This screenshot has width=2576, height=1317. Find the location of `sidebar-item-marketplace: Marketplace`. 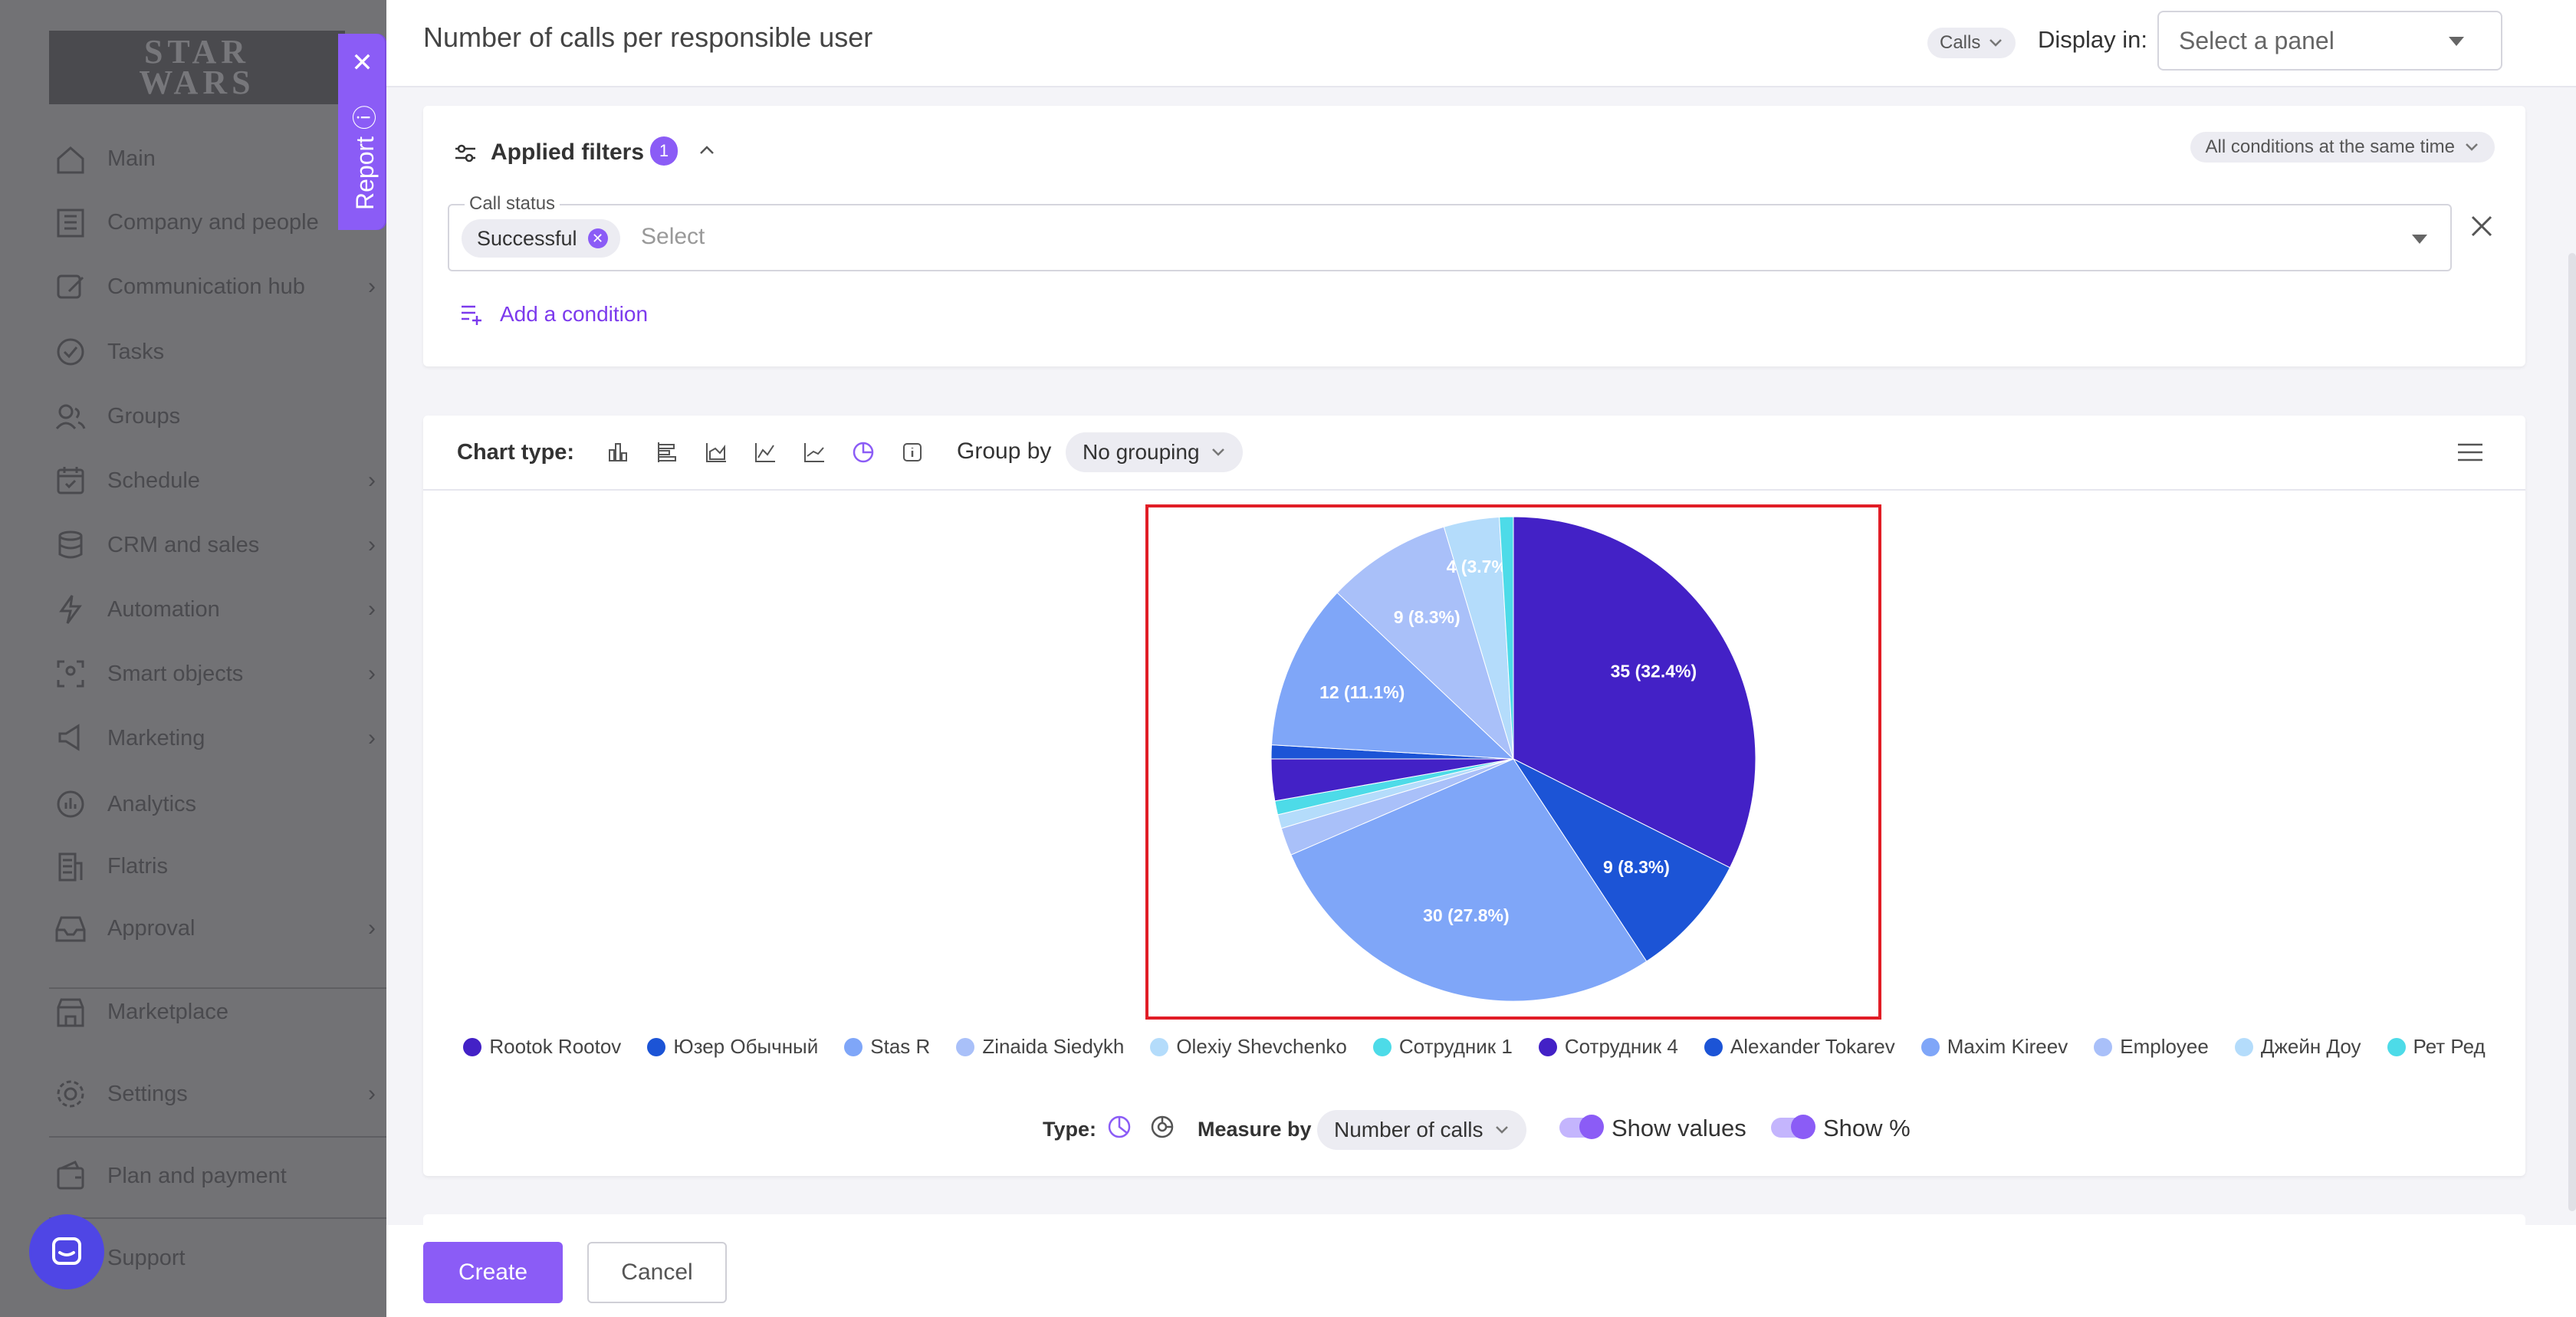

sidebar-item-marketplace: Marketplace is located at coordinates (215, 1011).